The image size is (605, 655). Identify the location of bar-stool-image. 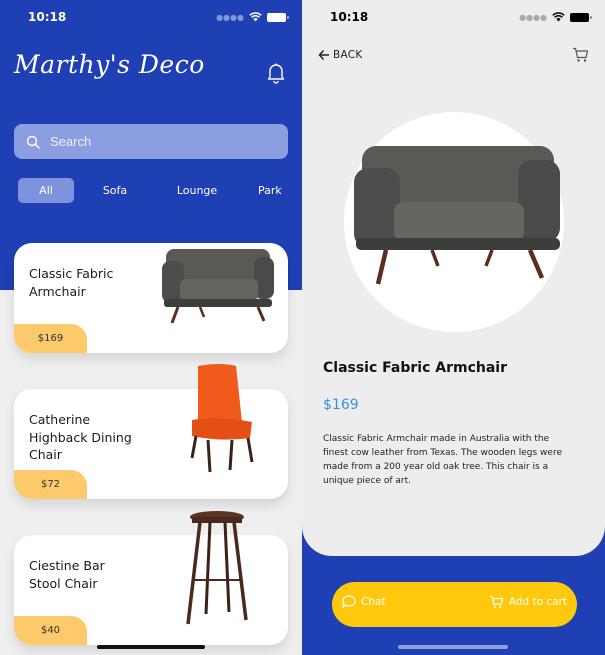
(217, 568).